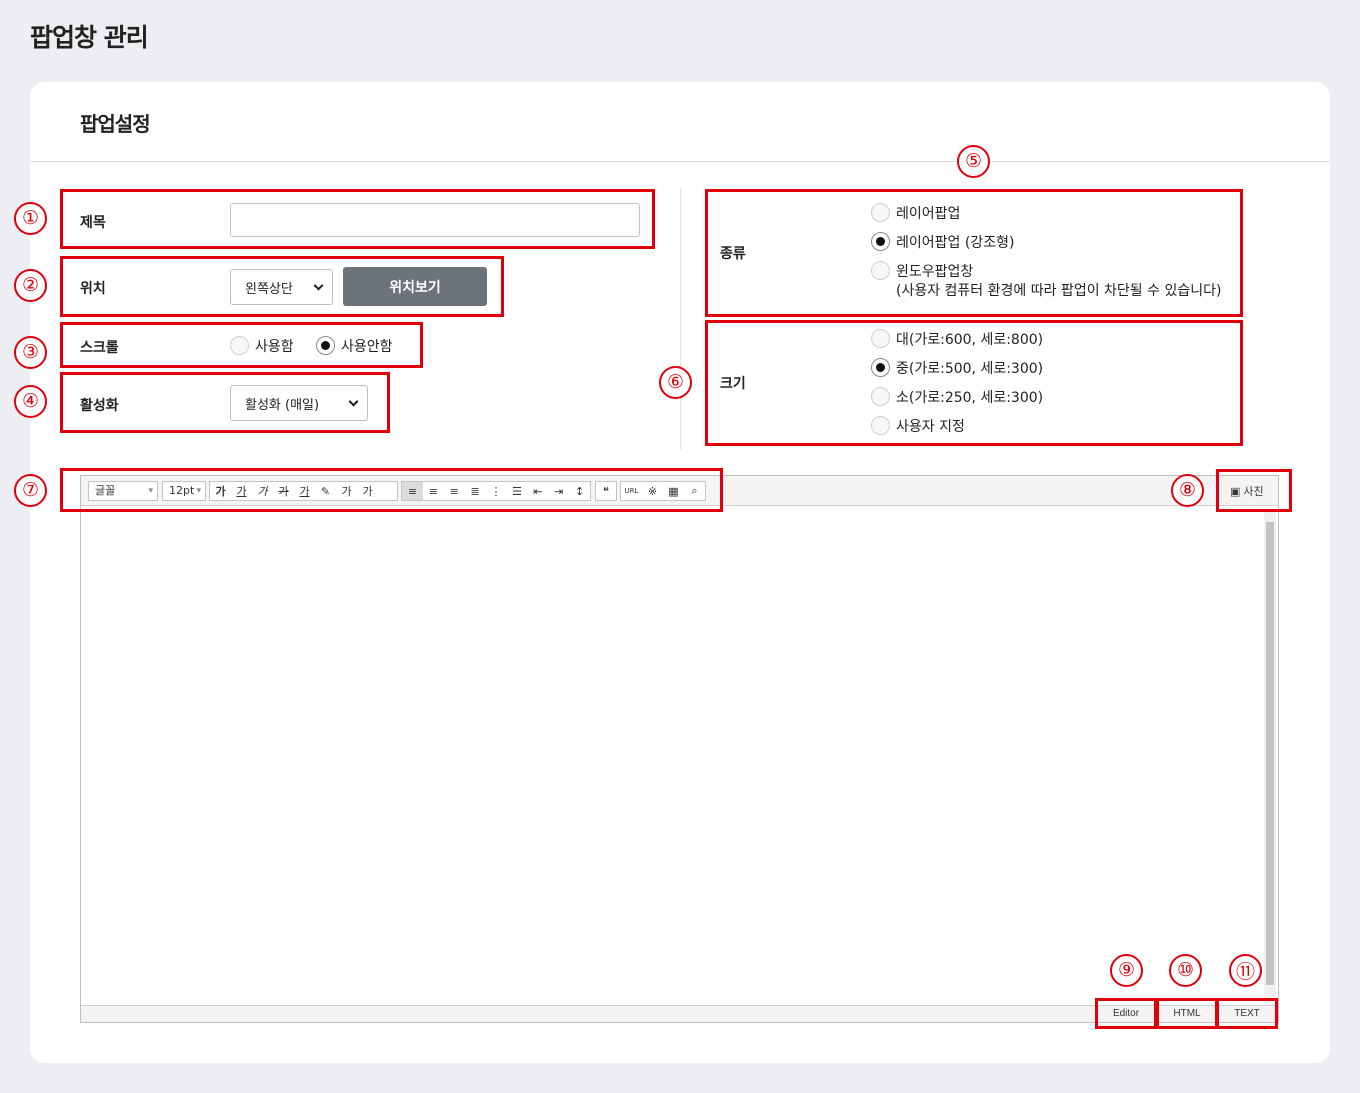 The width and height of the screenshot is (1360, 1093). I want to click on annotation-number-8: ⑧, so click(1187, 490).